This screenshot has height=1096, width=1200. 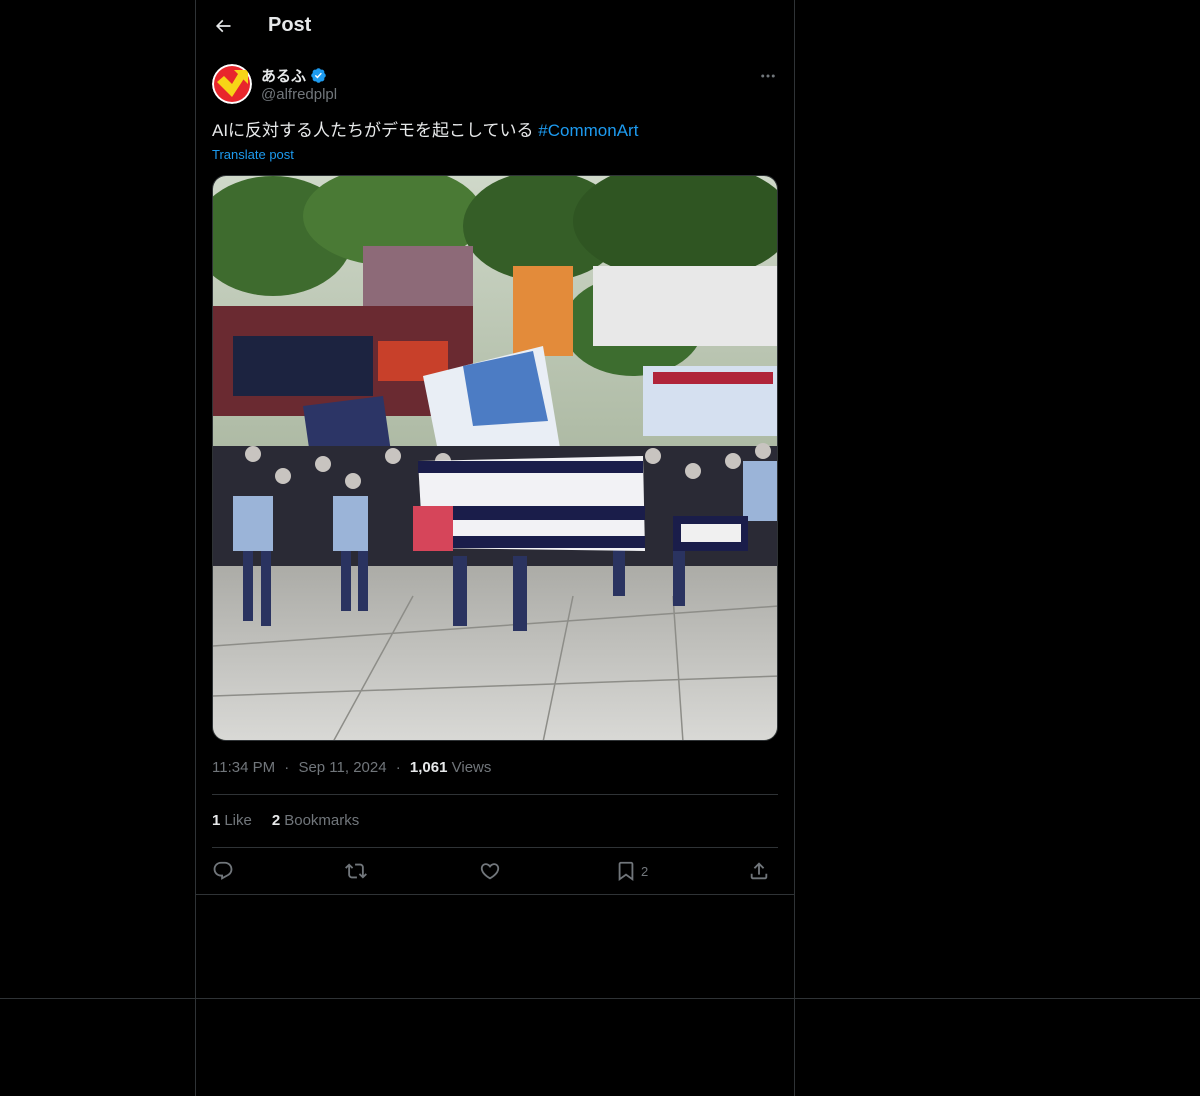 I want to click on back-button, so click(x=223, y=26).